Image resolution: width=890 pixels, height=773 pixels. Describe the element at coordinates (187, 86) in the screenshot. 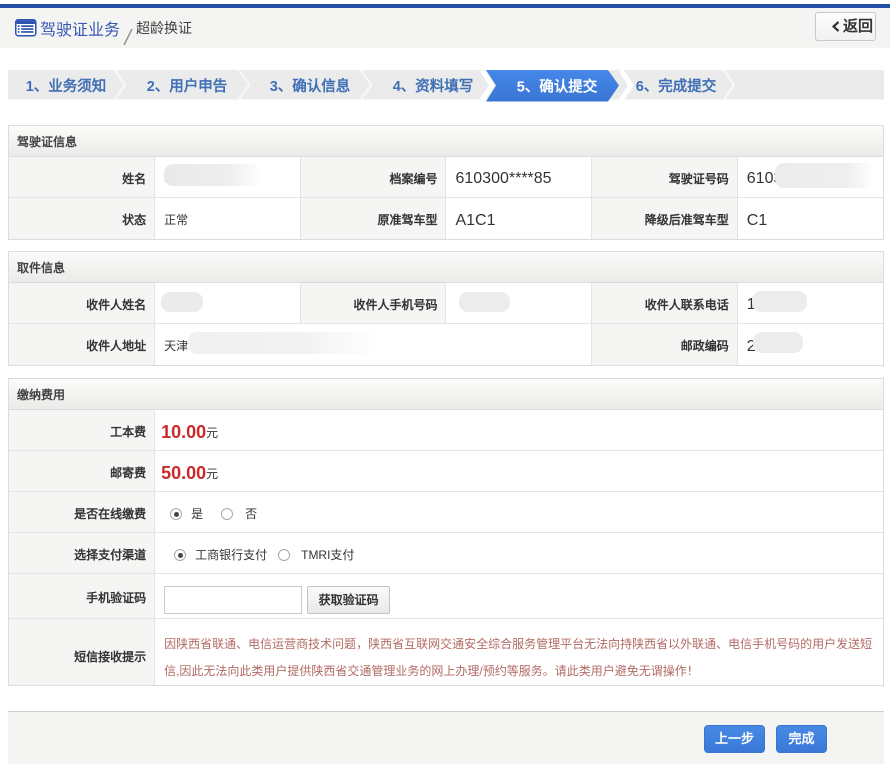

I see `svg-text: 2、用户申告` at that location.